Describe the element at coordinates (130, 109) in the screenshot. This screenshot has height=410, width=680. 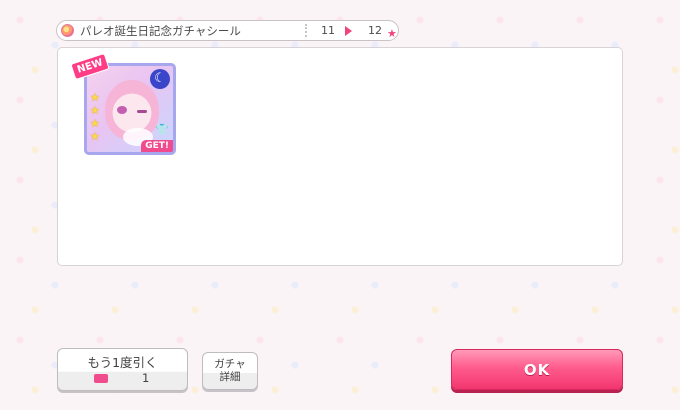
I see `result-card: ☾ ★ ★ ★ ★ 👕 GET!` at that location.